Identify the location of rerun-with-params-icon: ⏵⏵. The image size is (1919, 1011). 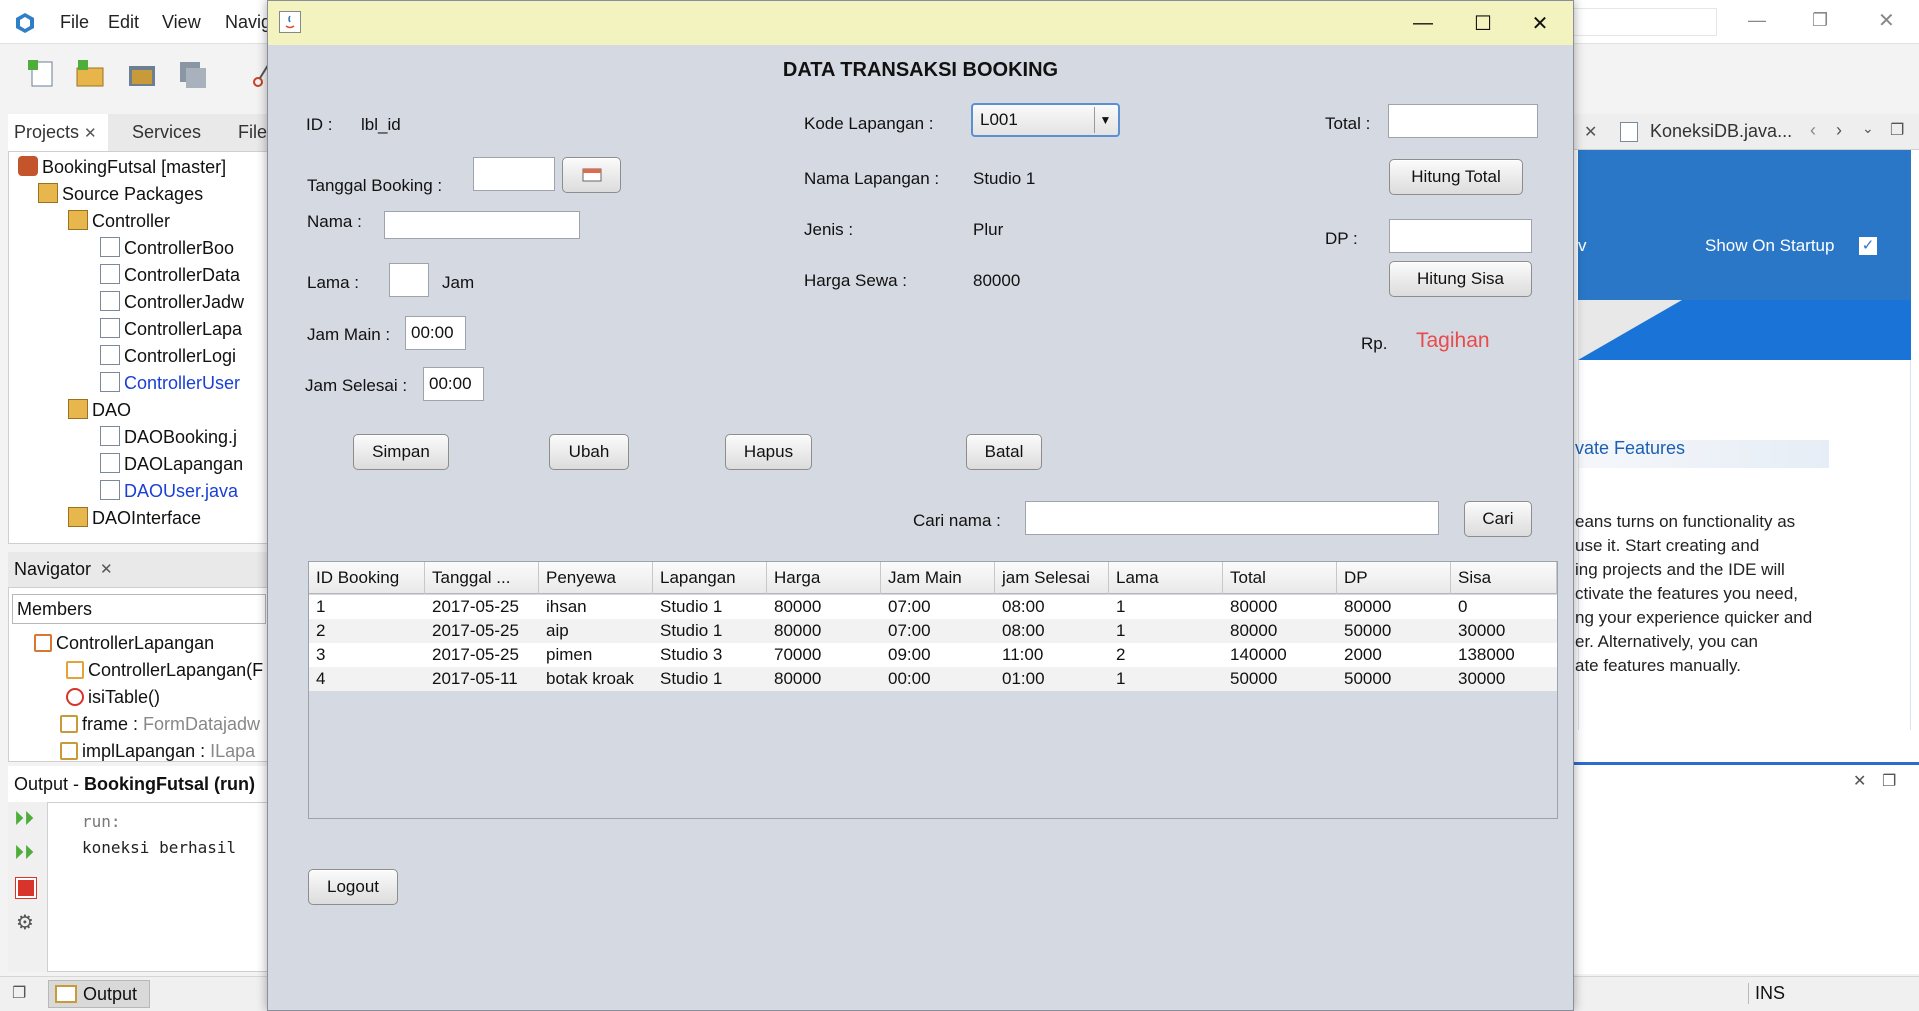
(24, 853).